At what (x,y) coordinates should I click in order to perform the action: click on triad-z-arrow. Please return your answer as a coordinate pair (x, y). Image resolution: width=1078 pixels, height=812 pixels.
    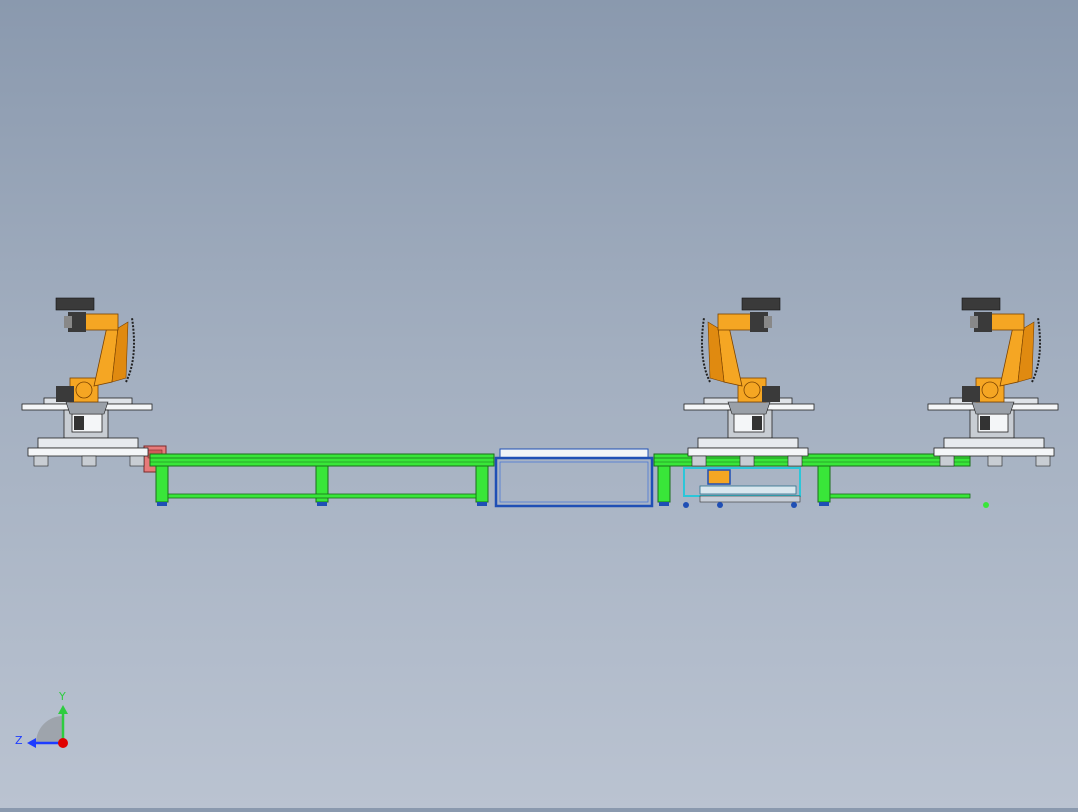
    Looking at the image, I should click on (31, 743).